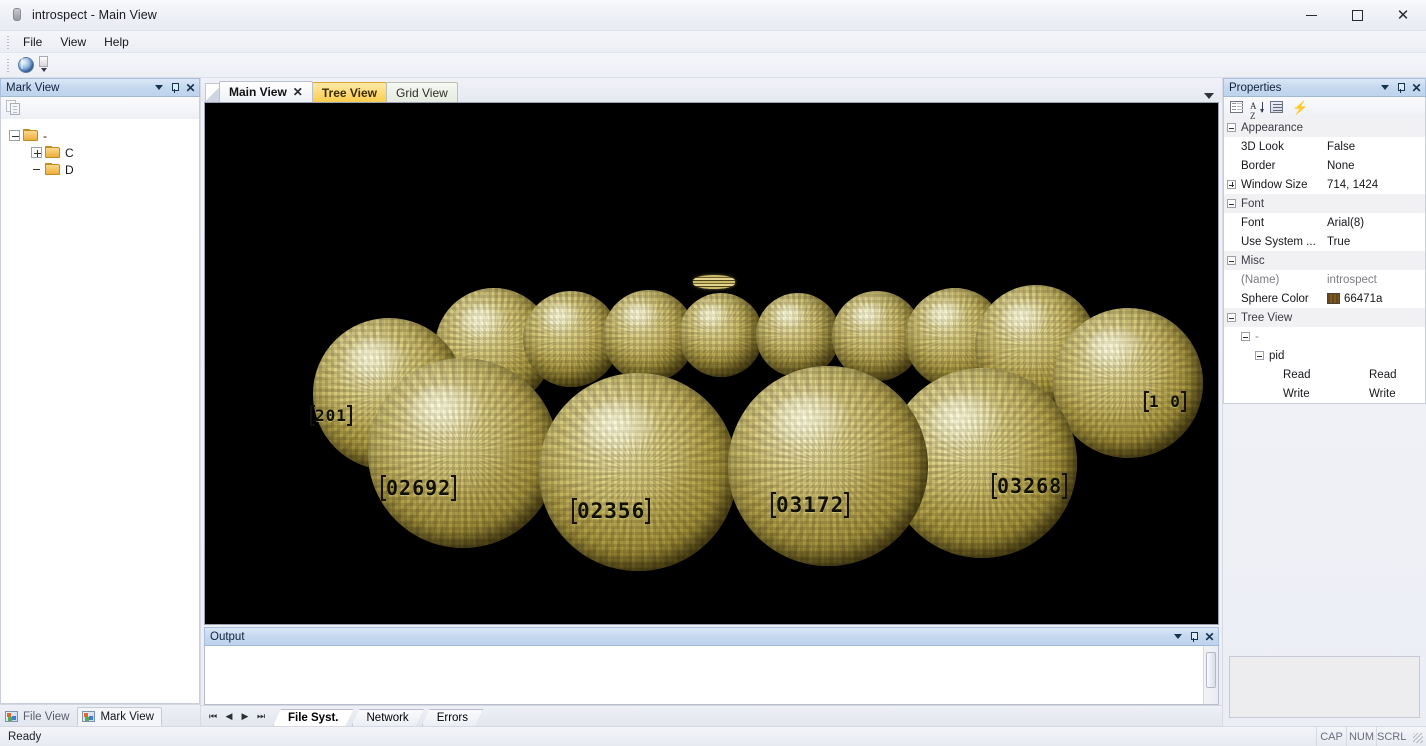 This screenshot has height=746, width=1426. What do you see at coordinates (711, 636) in the screenshot?
I see `output-panel-header: Output ✕` at bounding box center [711, 636].